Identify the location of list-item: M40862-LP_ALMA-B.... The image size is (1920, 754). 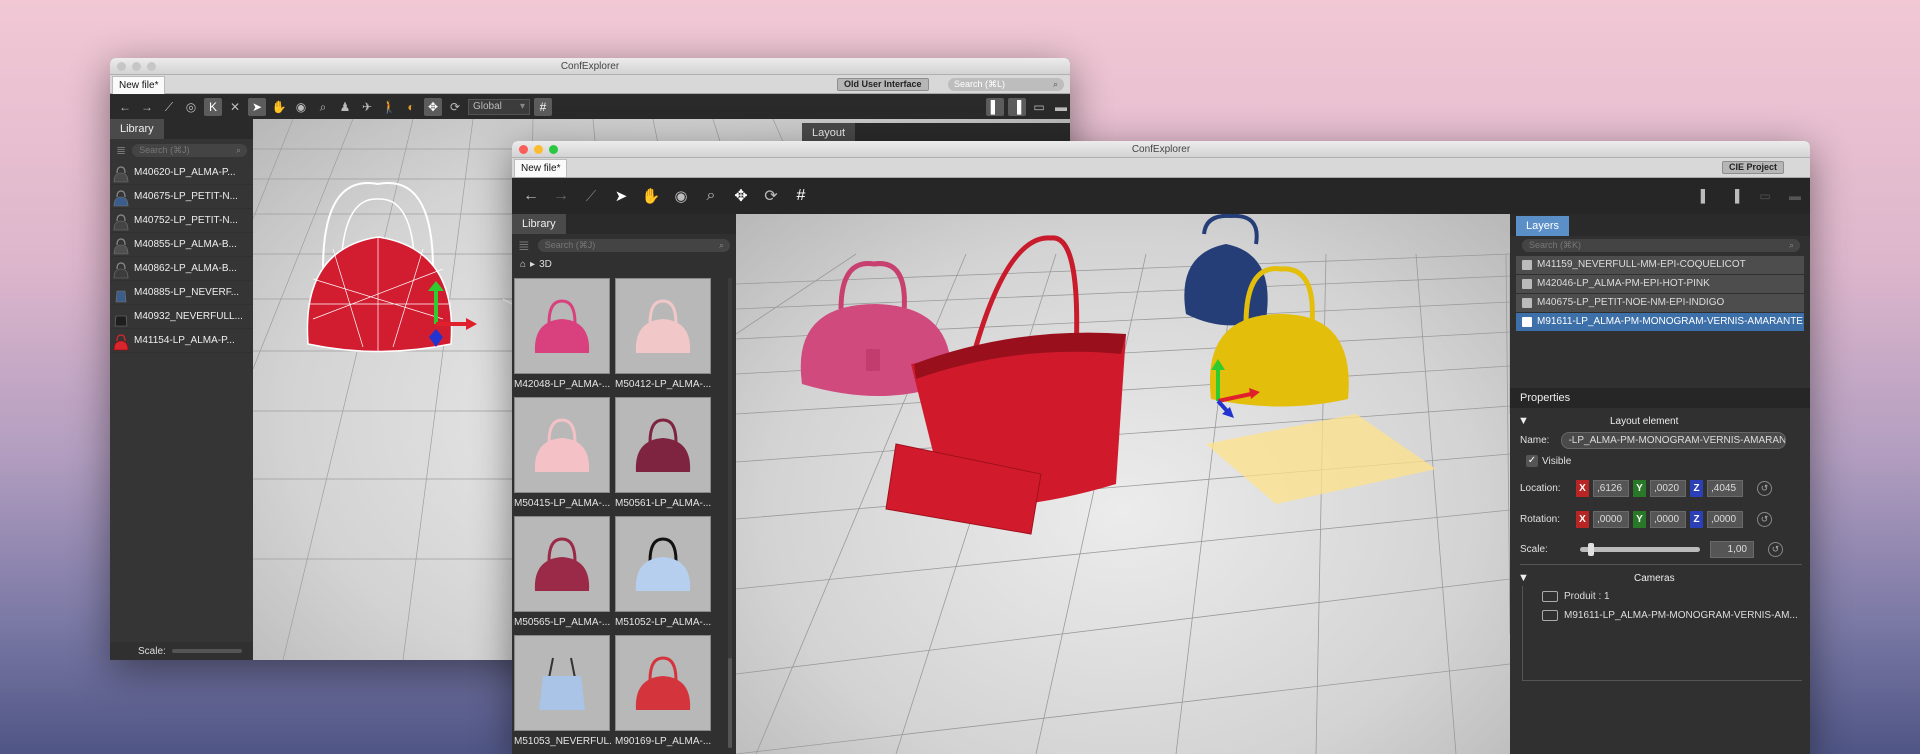
(181, 269).